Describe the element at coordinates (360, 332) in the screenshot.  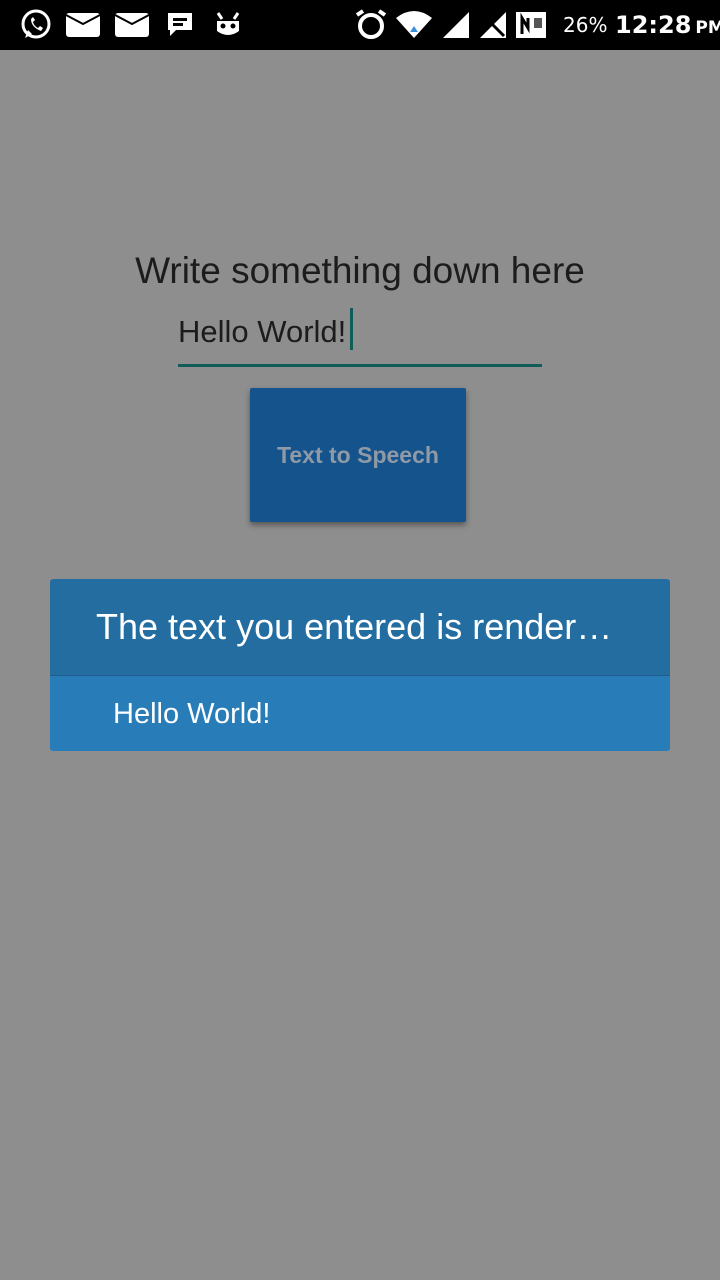
I see `text-input` at that location.